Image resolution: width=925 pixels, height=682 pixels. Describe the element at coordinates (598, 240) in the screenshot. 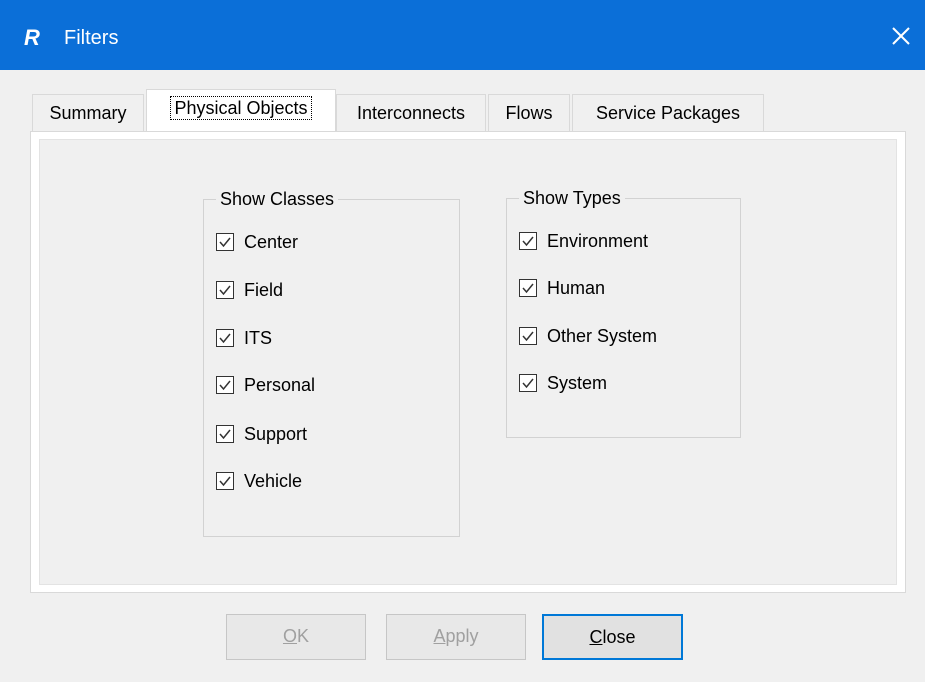

I see `checkbox-label: Environment` at that location.